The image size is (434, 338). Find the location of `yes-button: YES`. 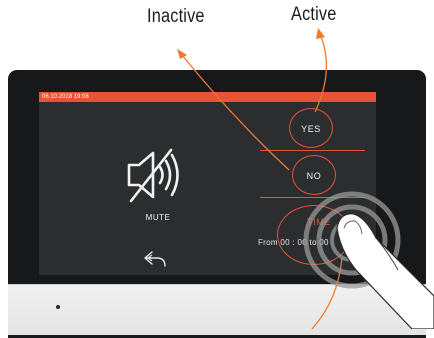

yes-button: YES is located at coordinates (311, 129).